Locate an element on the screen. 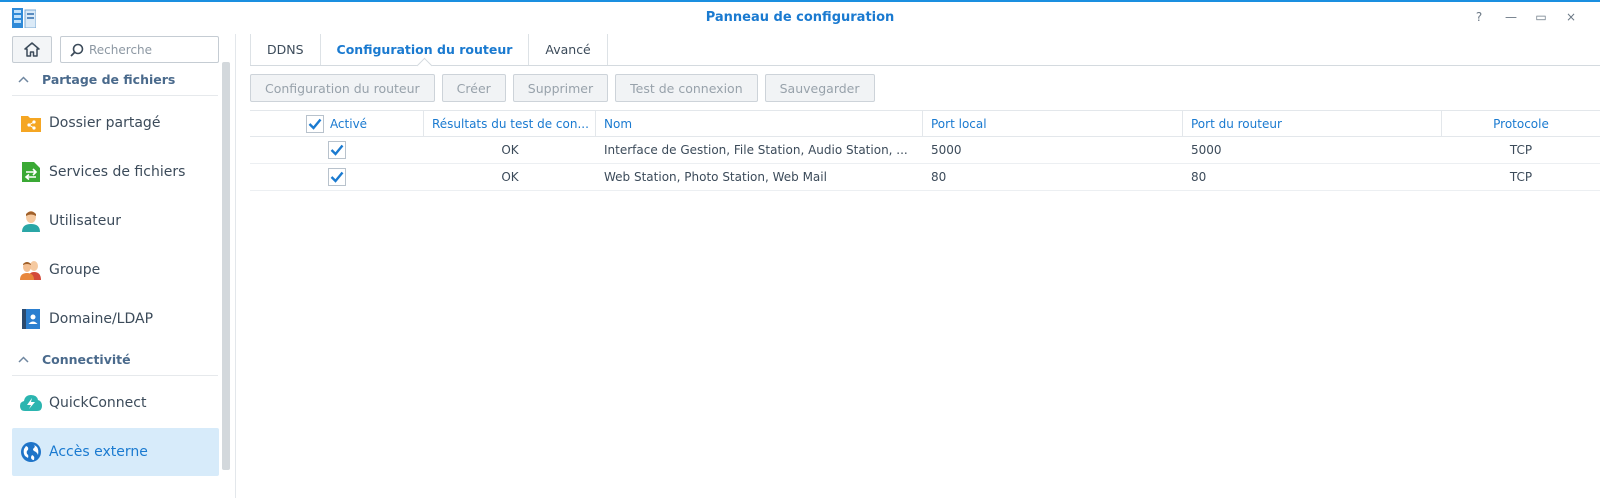  sidebar-item-label: Dossier partagé is located at coordinates (105, 123).